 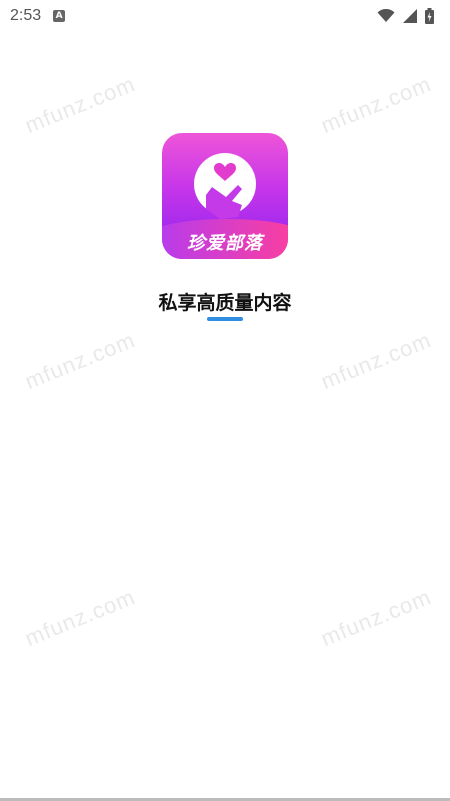 I want to click on status-time: 2:53, so click(x=26, y=15).